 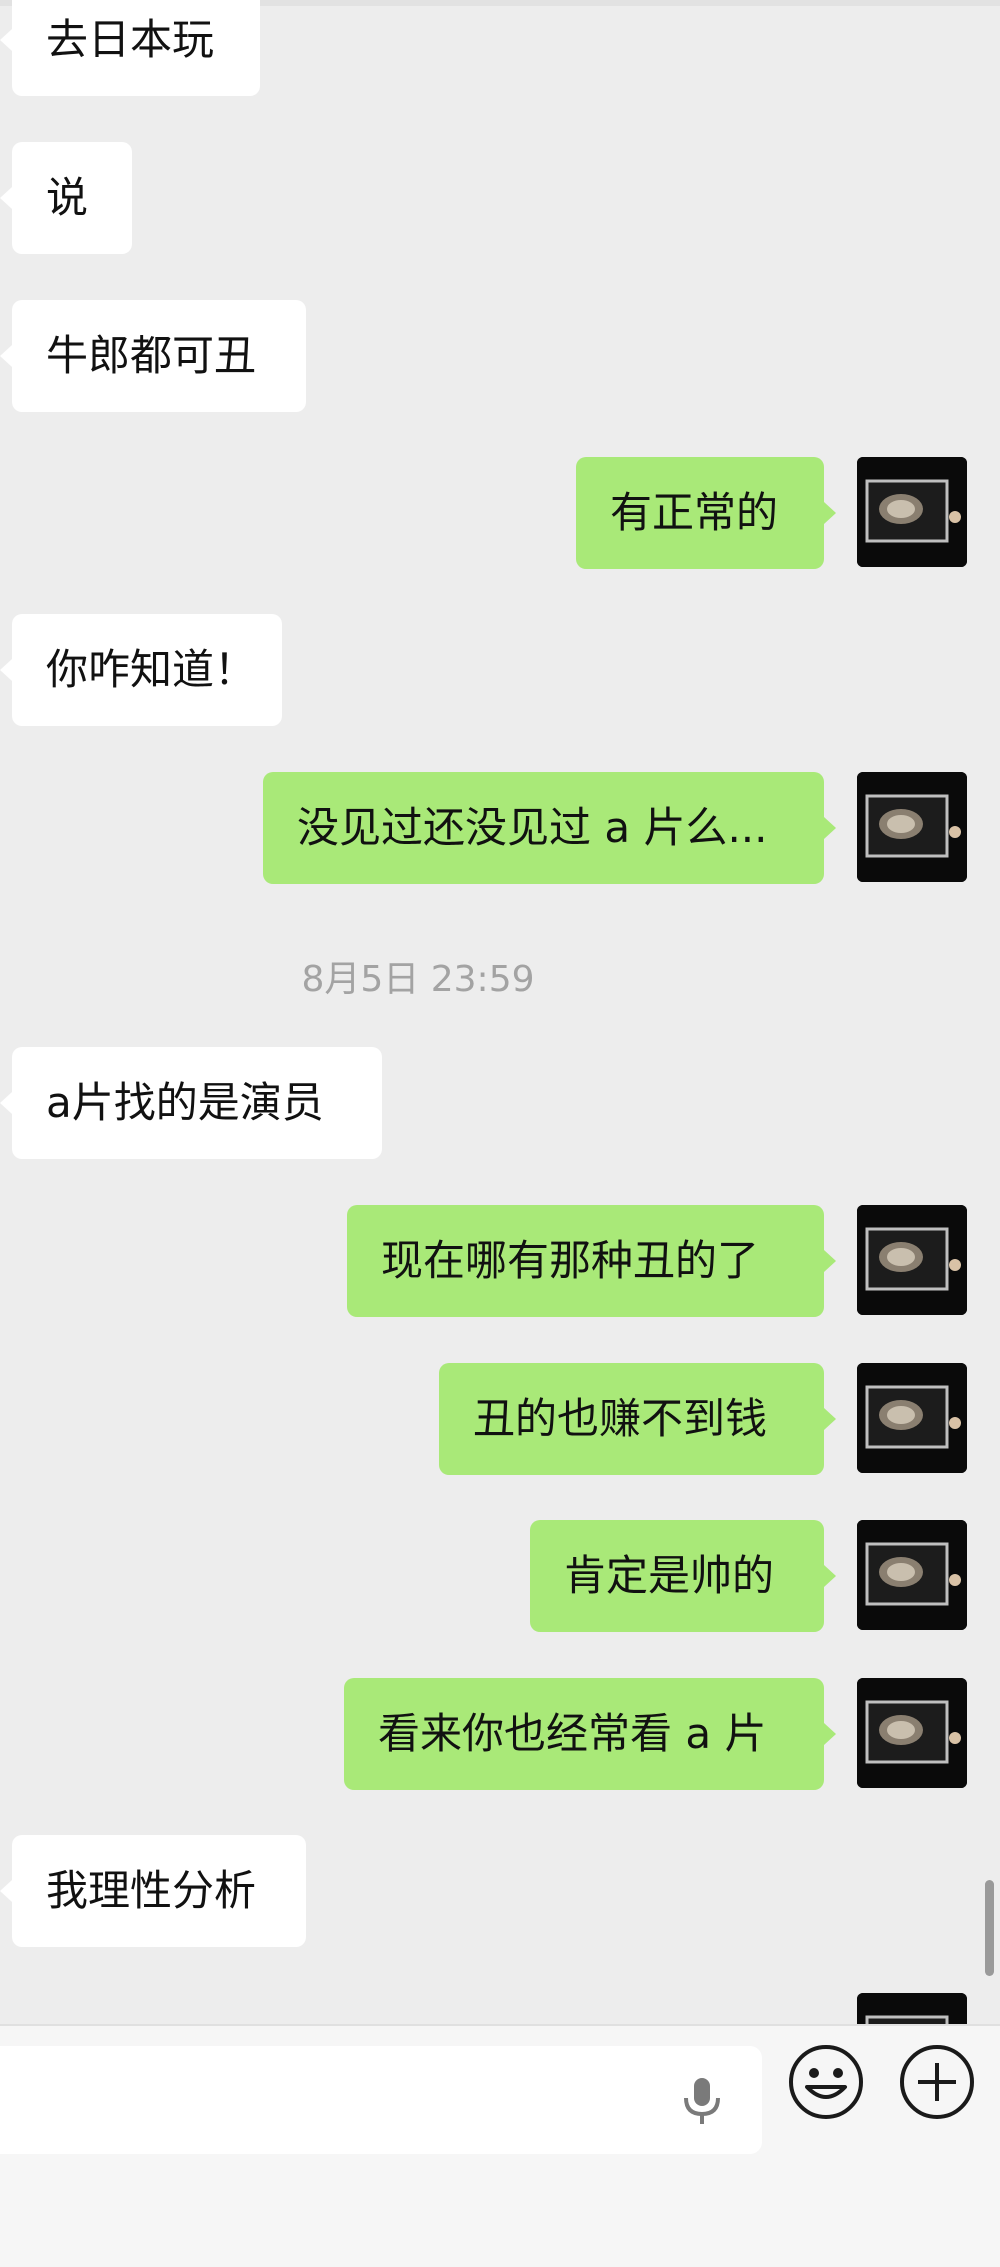 What do you see at coordinates (591, 1261) in the screenshot?
I see `message-bubble: 现在哪有那种丑的了` at bounding box center [591, 1261].